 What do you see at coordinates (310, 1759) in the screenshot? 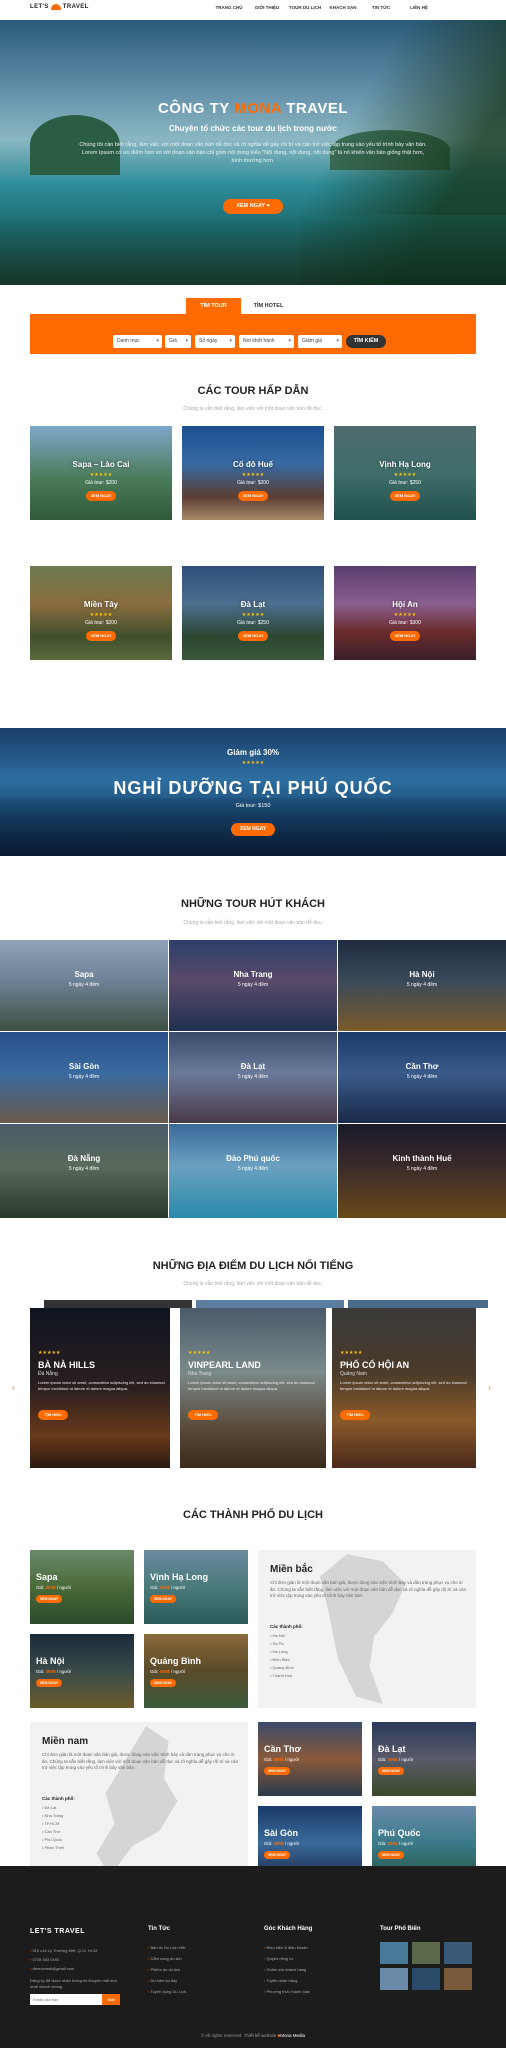
I see `city-card: Cần Thơ Giá: 300$ / người XEM NGAY` at bounding box center [310, 1759].